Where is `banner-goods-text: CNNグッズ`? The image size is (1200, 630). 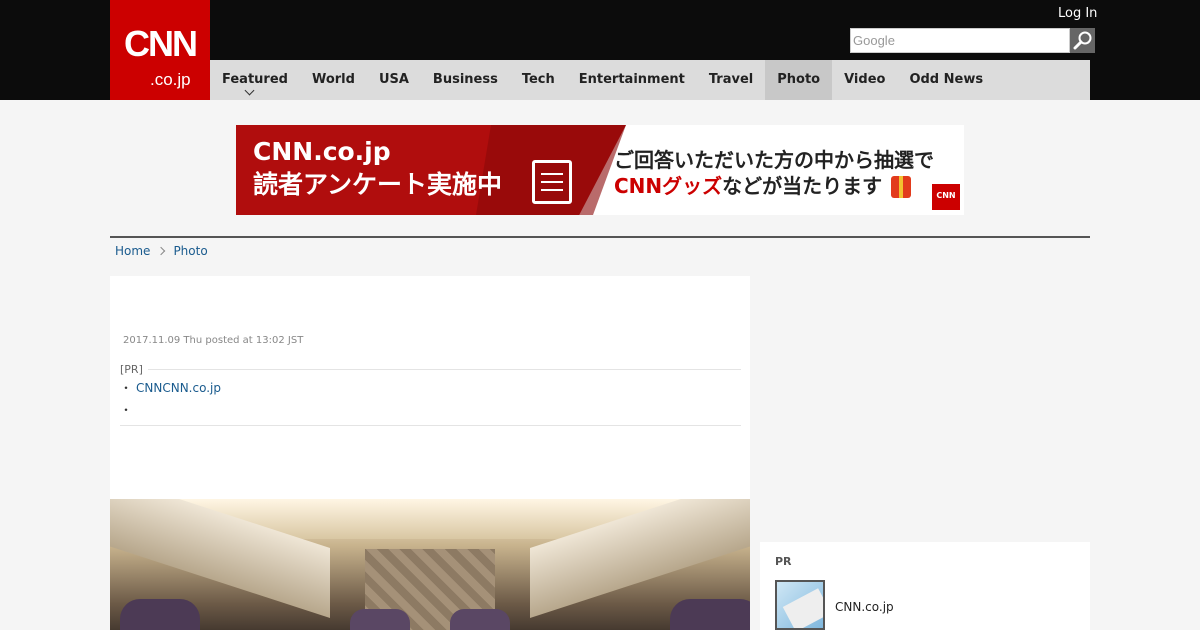
banner-goods-text: CNNグッズ is located at coordinates (668, 186).